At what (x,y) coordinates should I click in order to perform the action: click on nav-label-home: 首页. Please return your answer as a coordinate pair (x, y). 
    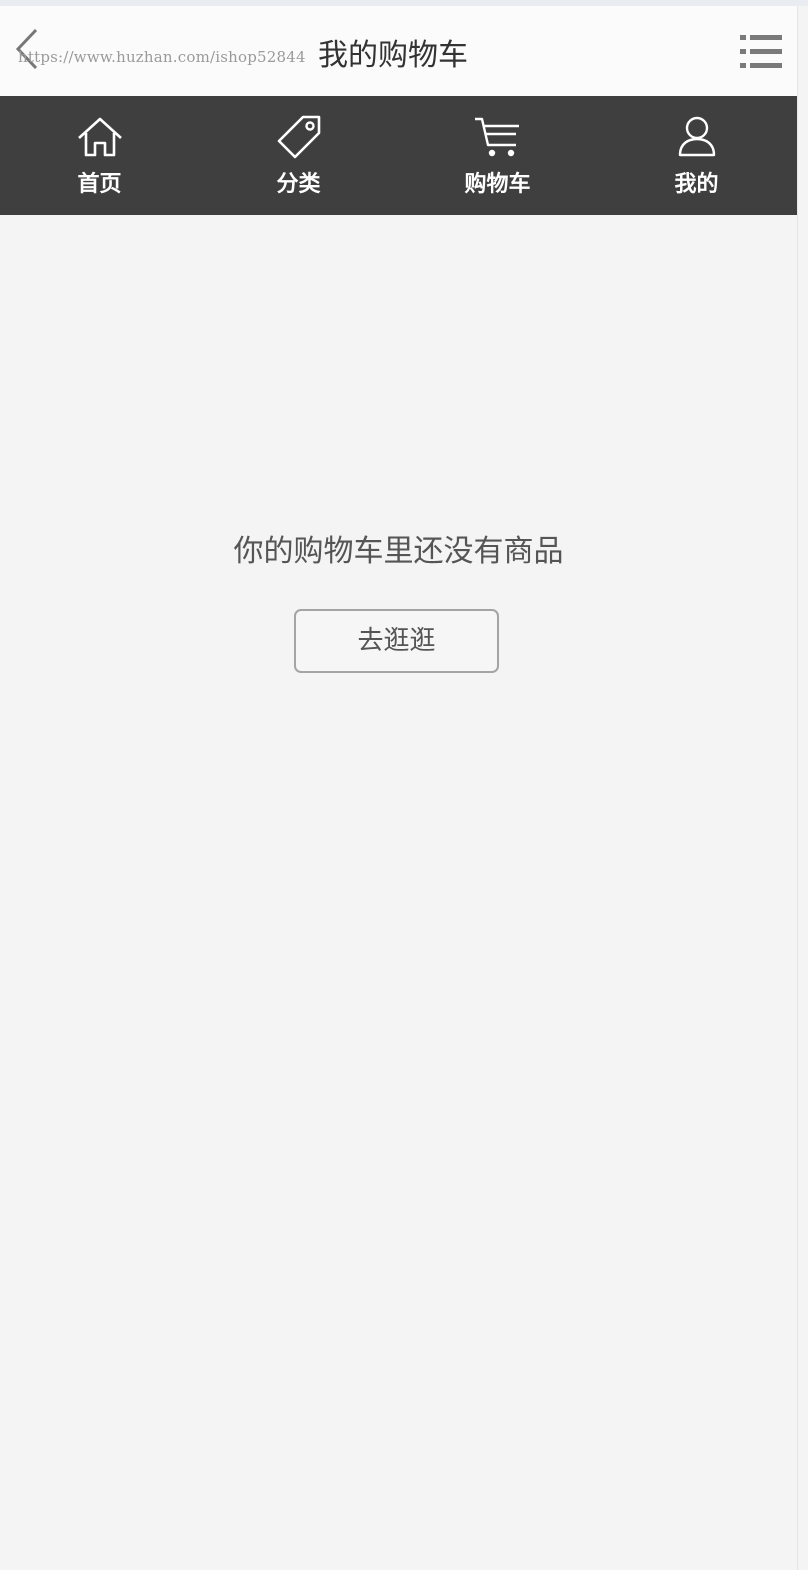
    Looking at the image, I should click on (99, 184).